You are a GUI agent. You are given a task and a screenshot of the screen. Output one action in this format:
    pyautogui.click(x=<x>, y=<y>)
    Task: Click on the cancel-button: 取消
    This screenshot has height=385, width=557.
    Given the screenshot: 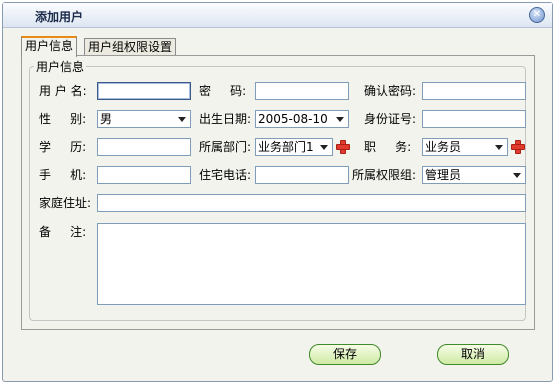 What is the action you would take?
    pyautogui.click(x=473, y=354)
    